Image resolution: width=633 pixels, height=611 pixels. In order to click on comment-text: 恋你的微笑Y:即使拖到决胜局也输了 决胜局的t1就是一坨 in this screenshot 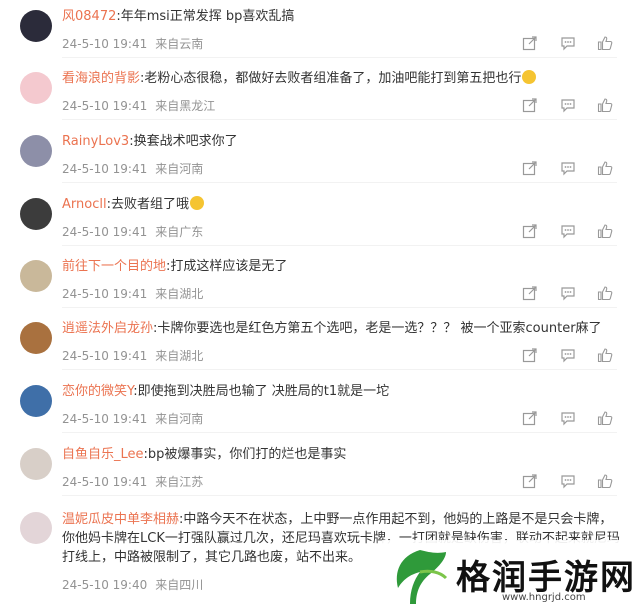, I will do `click(342, 392)`.